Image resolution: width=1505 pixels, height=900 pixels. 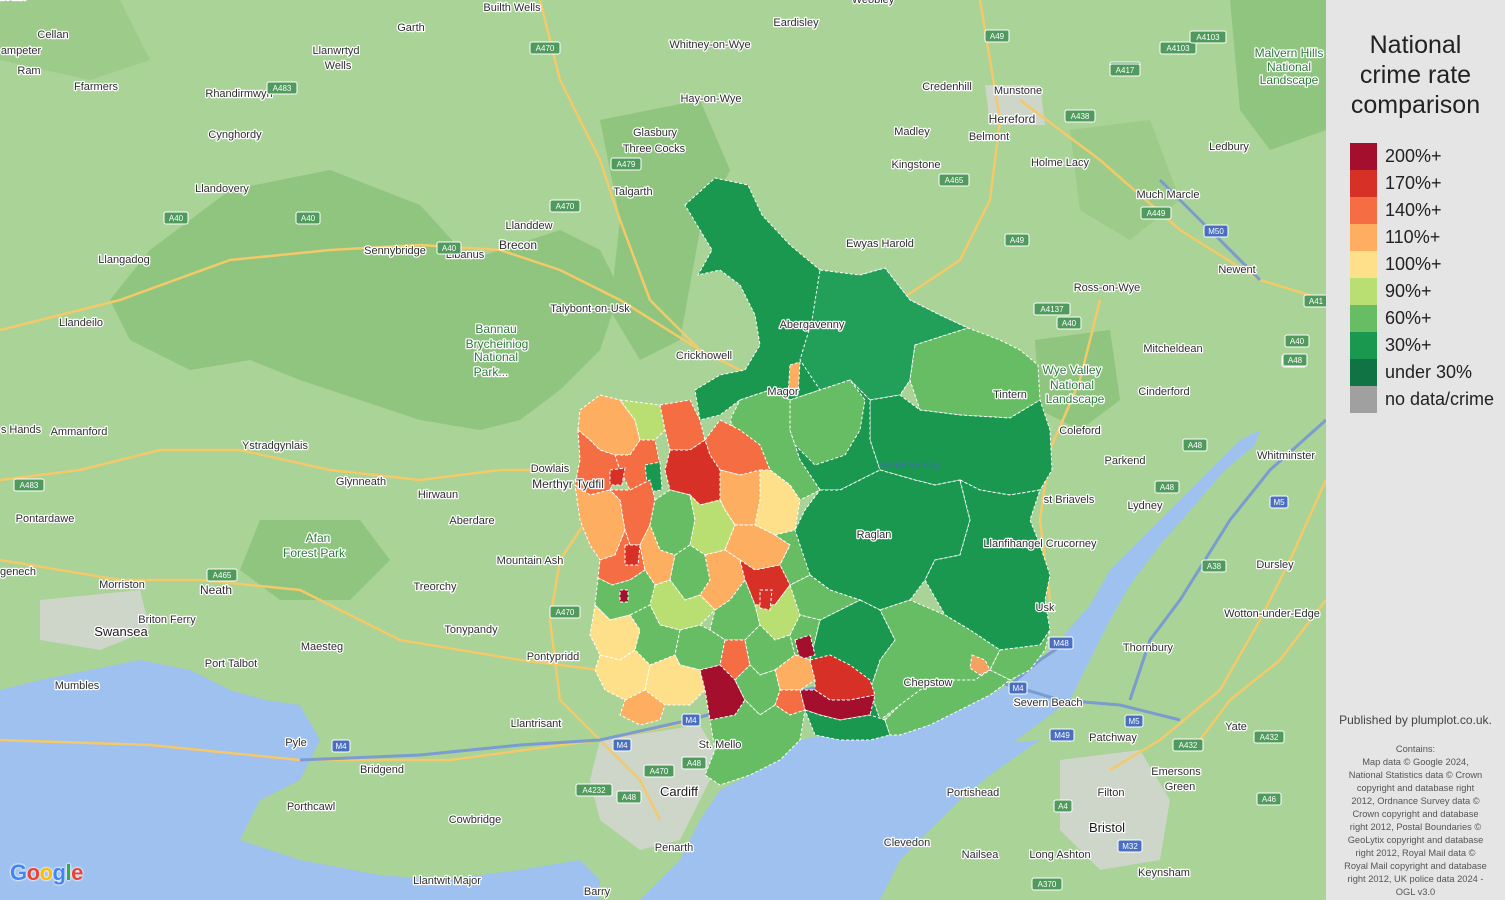 I want to click on place-label: Tintern, so click(x=1010, y=395).